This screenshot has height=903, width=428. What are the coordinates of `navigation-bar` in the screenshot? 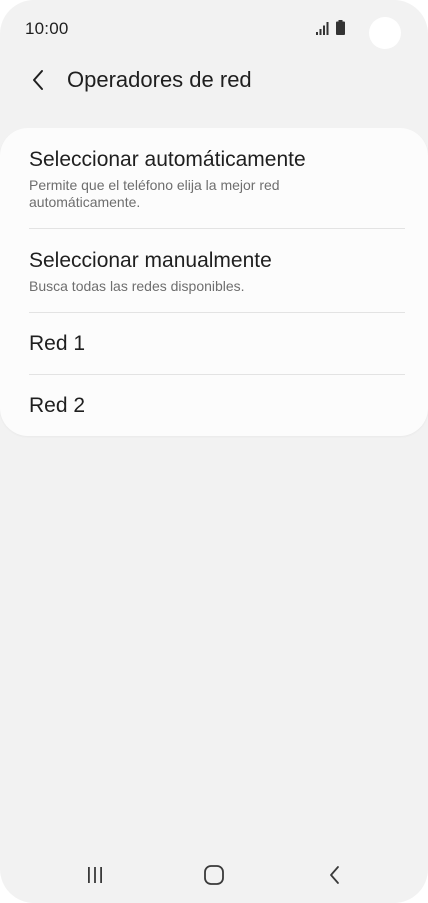 It's located at (214, 876).